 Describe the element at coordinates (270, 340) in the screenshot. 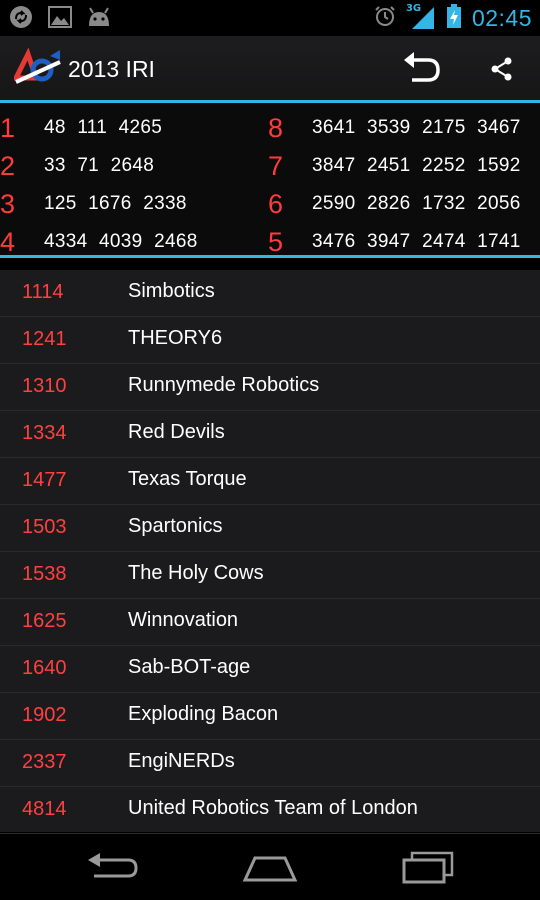

I see `team-list-item: 1241 THEORY6` at that location.